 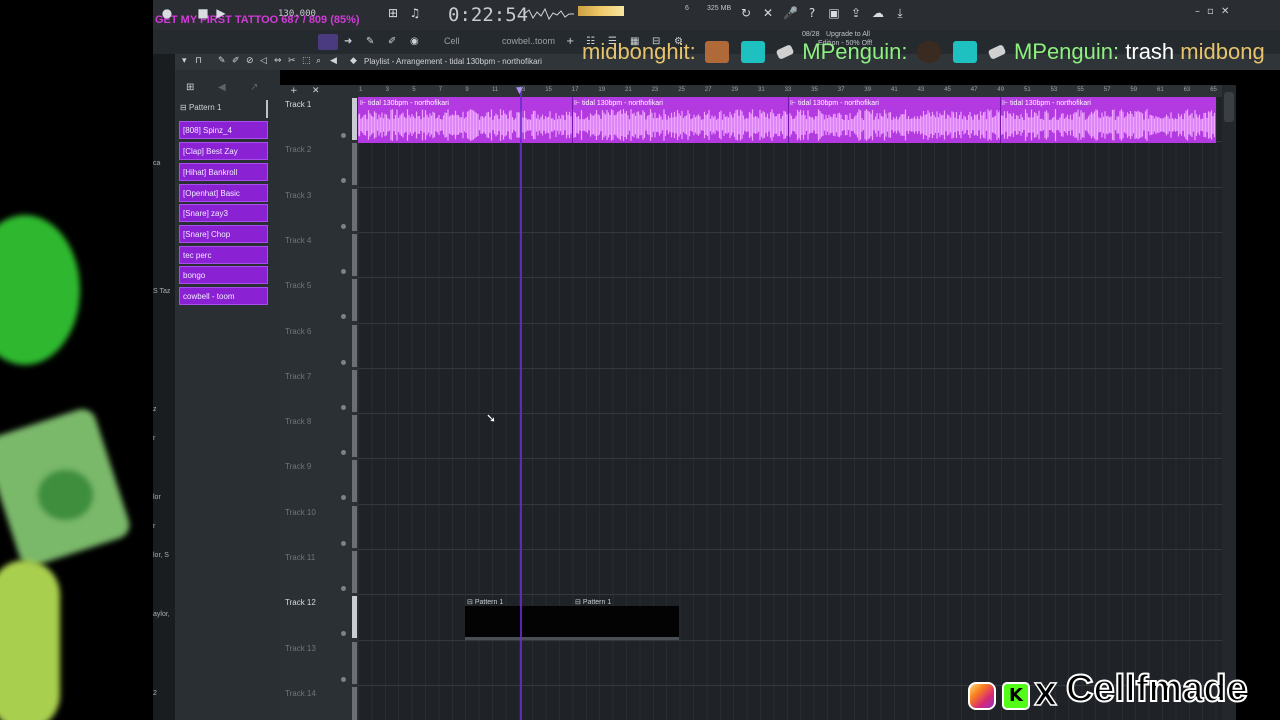 I want to click on record-icon: ●, so click(x=167, y=13).